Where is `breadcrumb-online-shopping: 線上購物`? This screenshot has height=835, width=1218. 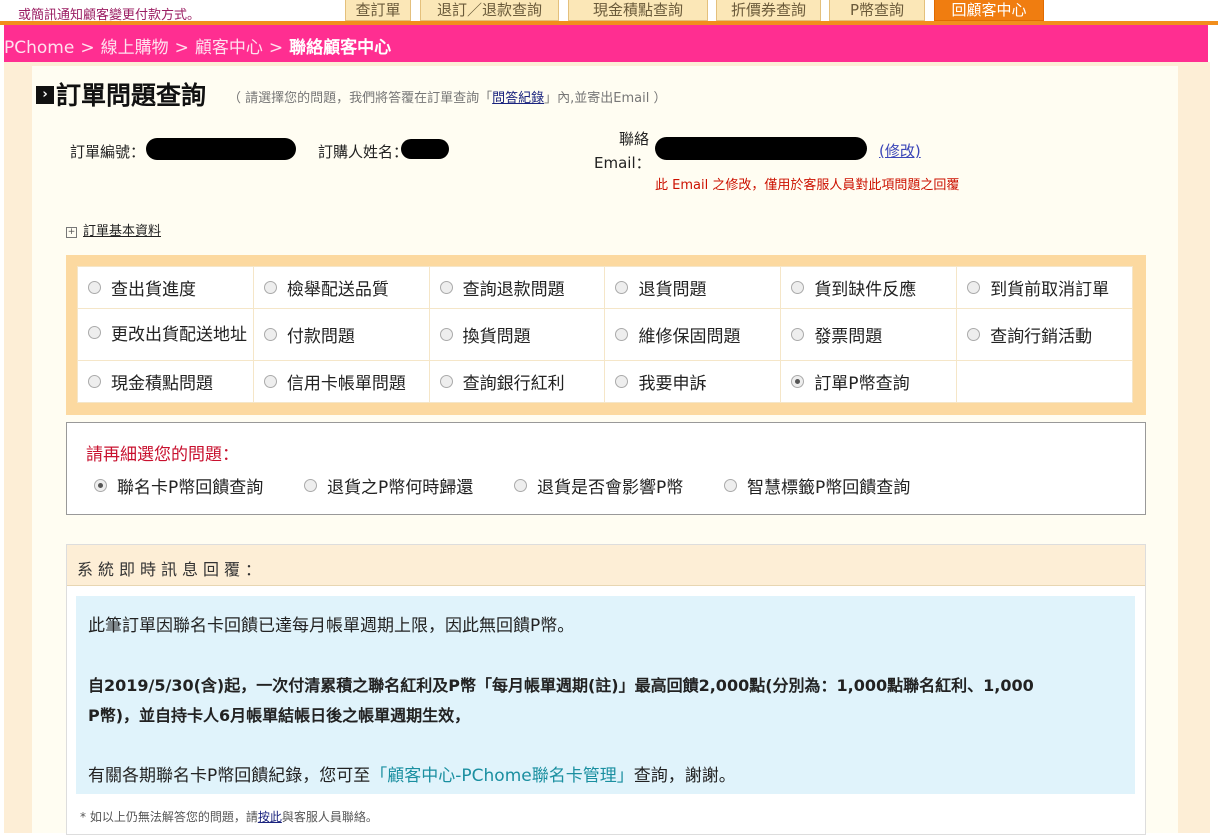
breadcrumb-online-shopping: 線上購物 is located at coordinates (135, 48).